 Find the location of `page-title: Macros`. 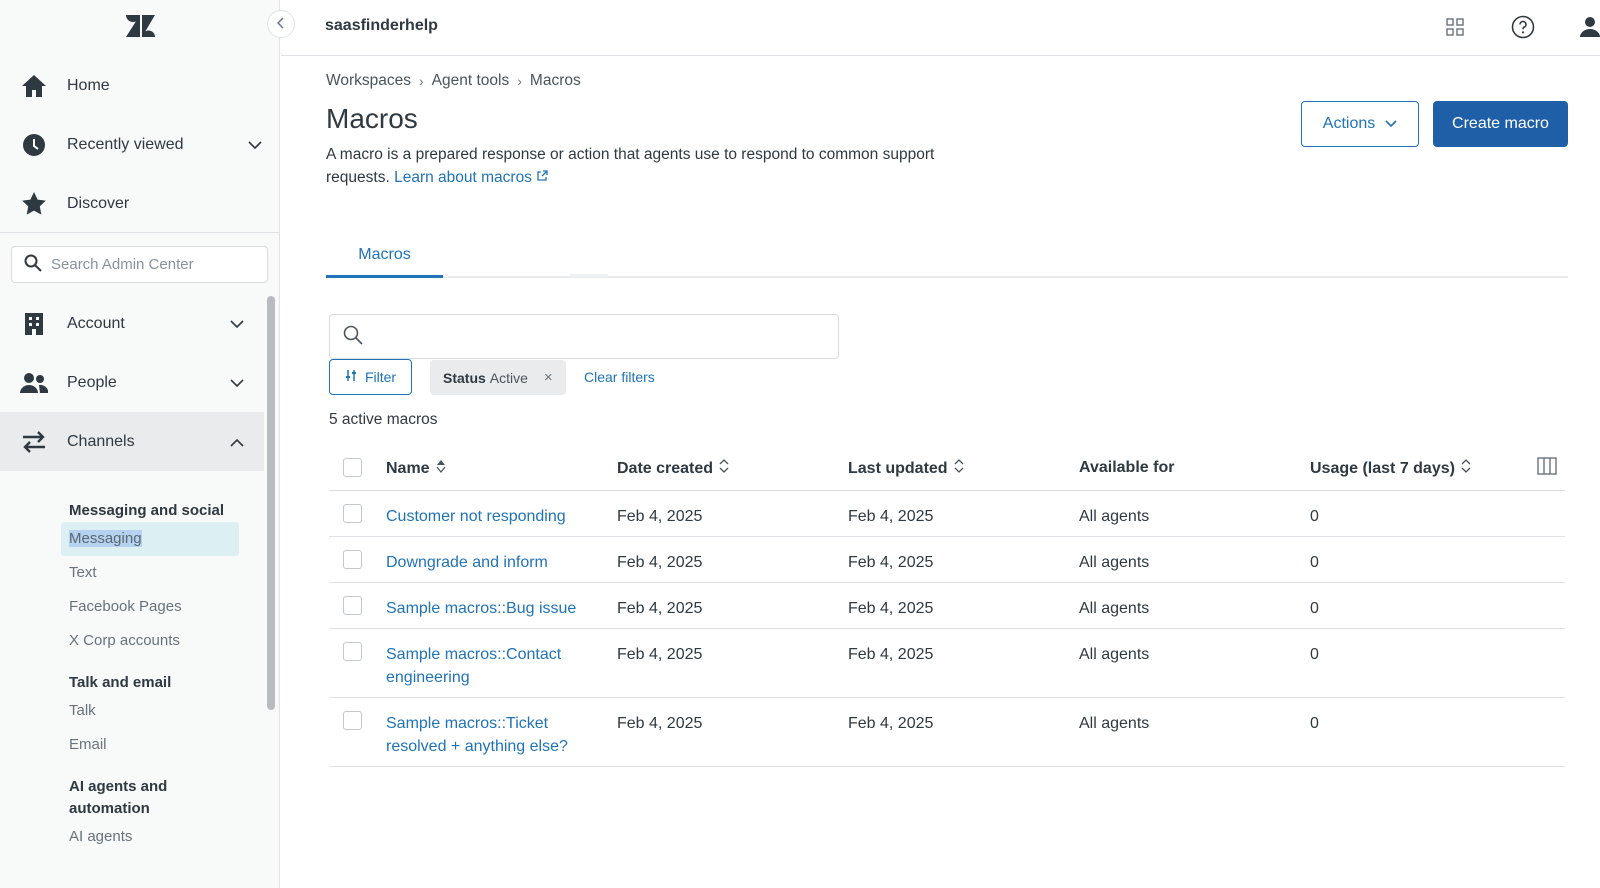

page-title: Macros is located at coordinates (372, 118).